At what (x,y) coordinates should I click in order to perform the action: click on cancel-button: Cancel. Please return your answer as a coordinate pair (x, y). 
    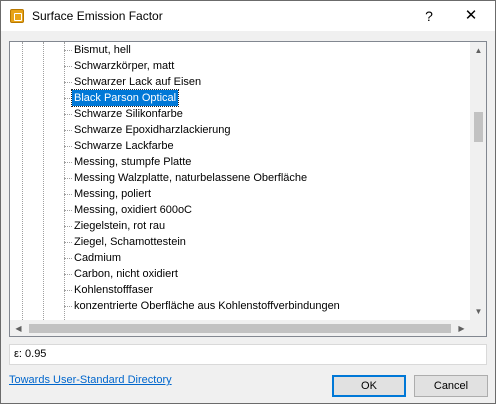
    Looking at the image, I should click on (451, 386).